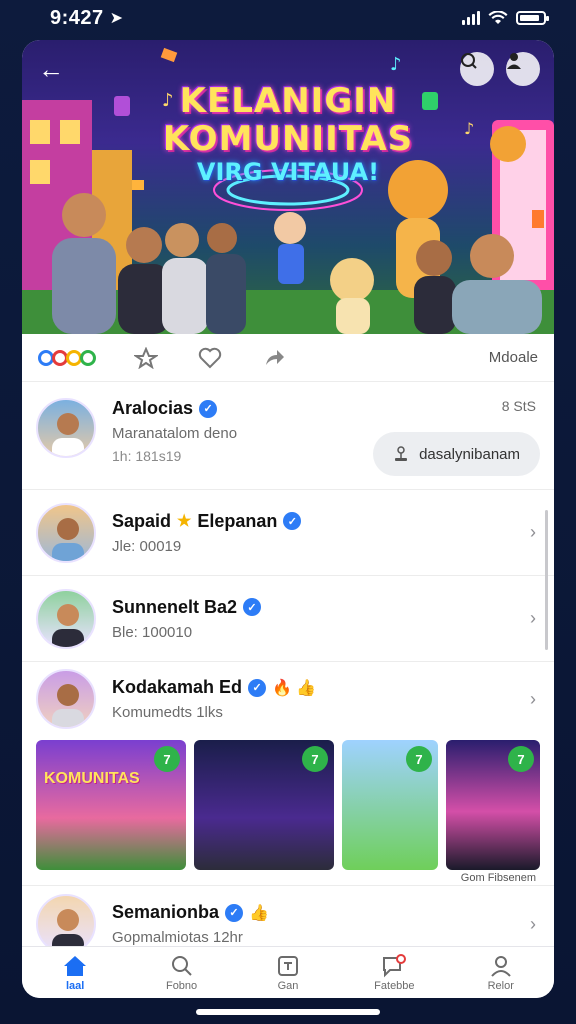 This screenshot has height=1024, width=576. I want to click on battery-icon, so click(532, 18).